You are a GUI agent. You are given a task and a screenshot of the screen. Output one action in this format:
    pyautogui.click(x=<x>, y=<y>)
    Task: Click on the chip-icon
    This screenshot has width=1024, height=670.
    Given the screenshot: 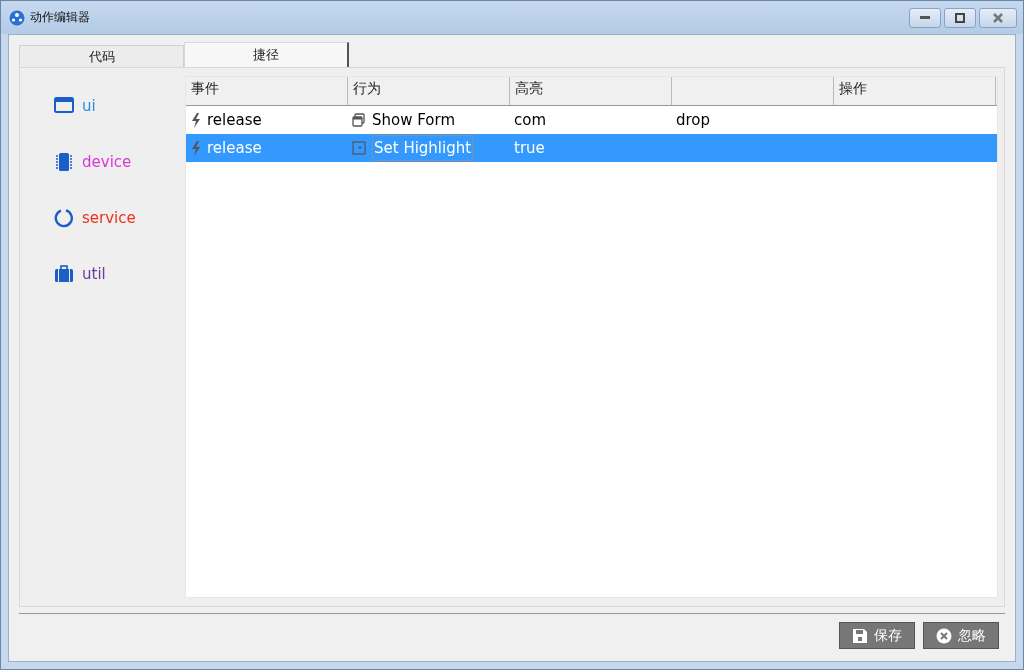 What is the action you would take?
    pyautogui.click(x=64, y=162)
    